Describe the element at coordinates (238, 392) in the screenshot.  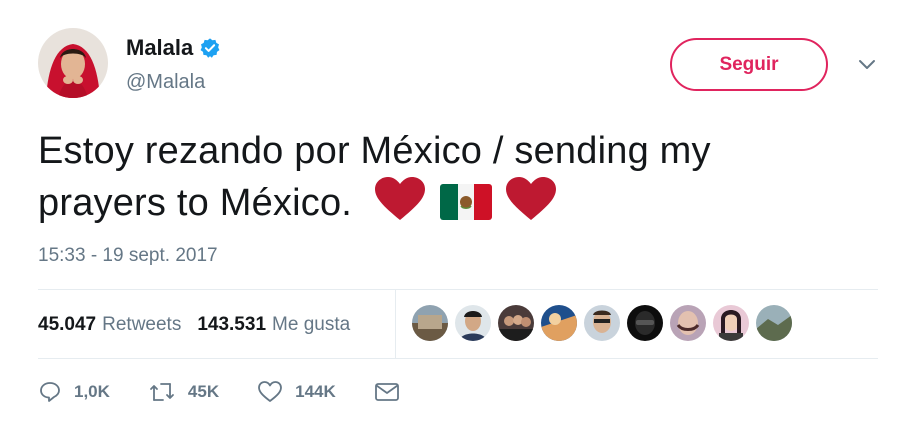
I see `tweet-actions: 1,0K 45K 144K` at that location.